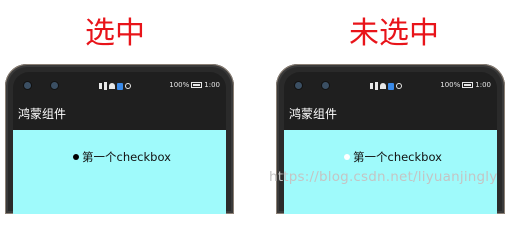  What do you see at coordinates (76, 157) in the screenshot?
I see `checkbox-checked-icon` at bounding box center [76, 157].